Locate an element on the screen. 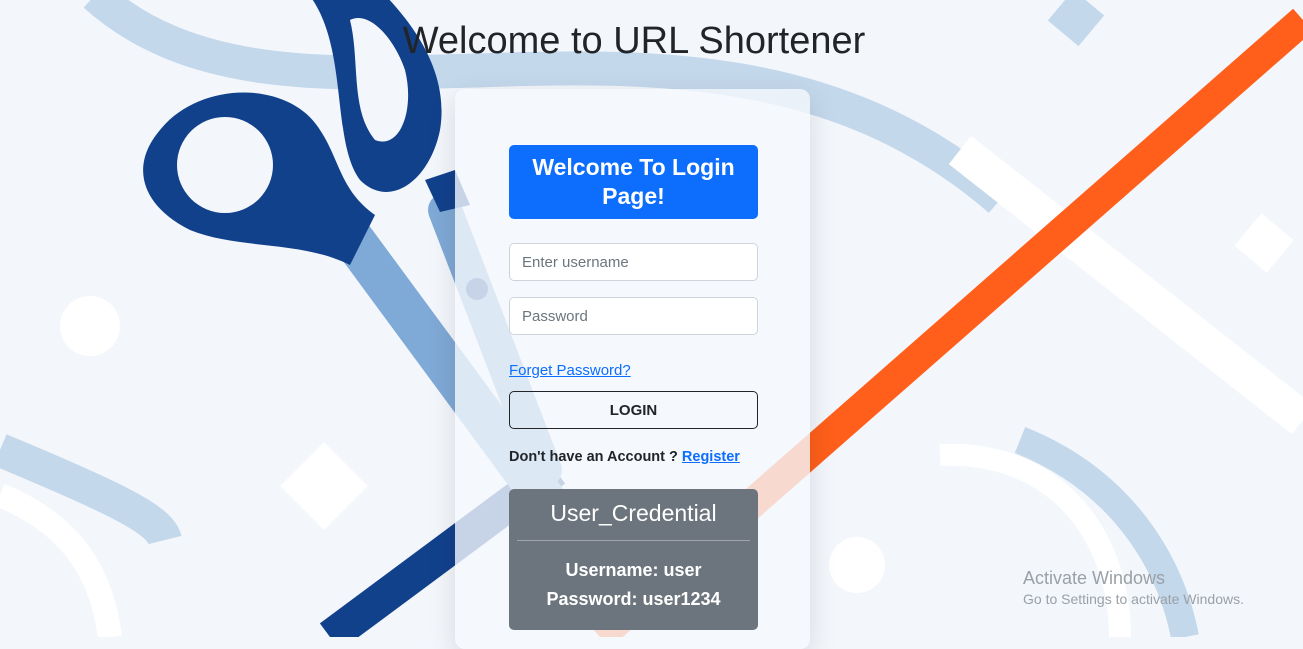 This screenshot has height=649, width=1303. register-link: Register is located at coordinates (711, 457).